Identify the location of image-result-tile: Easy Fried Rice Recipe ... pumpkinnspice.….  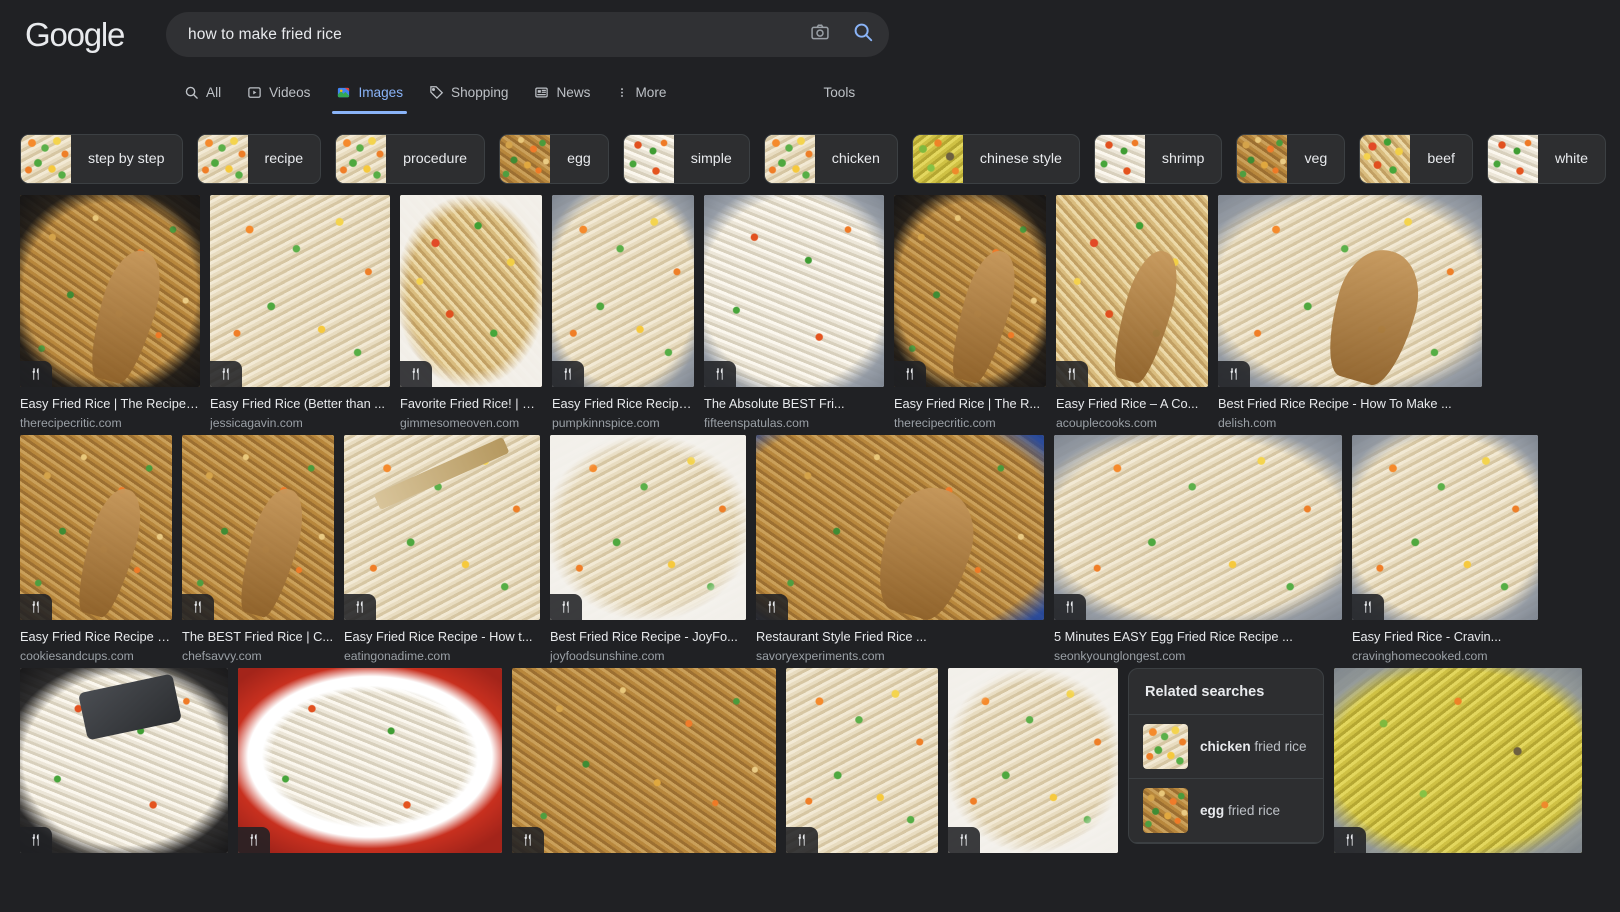
(623, 313).